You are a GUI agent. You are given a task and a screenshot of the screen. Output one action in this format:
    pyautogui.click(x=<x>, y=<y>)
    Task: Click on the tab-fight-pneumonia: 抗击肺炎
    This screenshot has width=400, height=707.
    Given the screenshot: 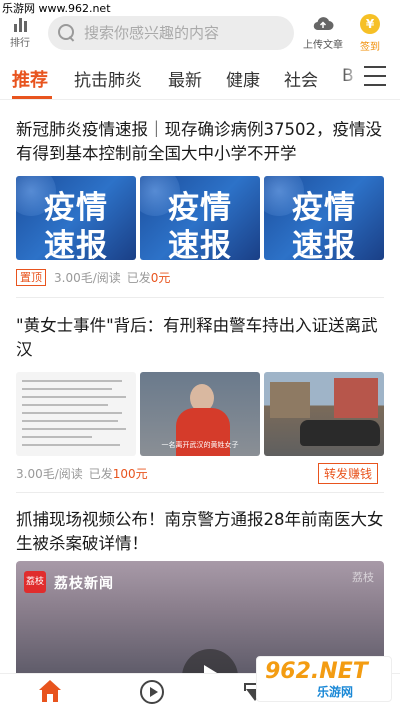 What is the action you would take?
    pyautogui.click(x=108, y=78)
    